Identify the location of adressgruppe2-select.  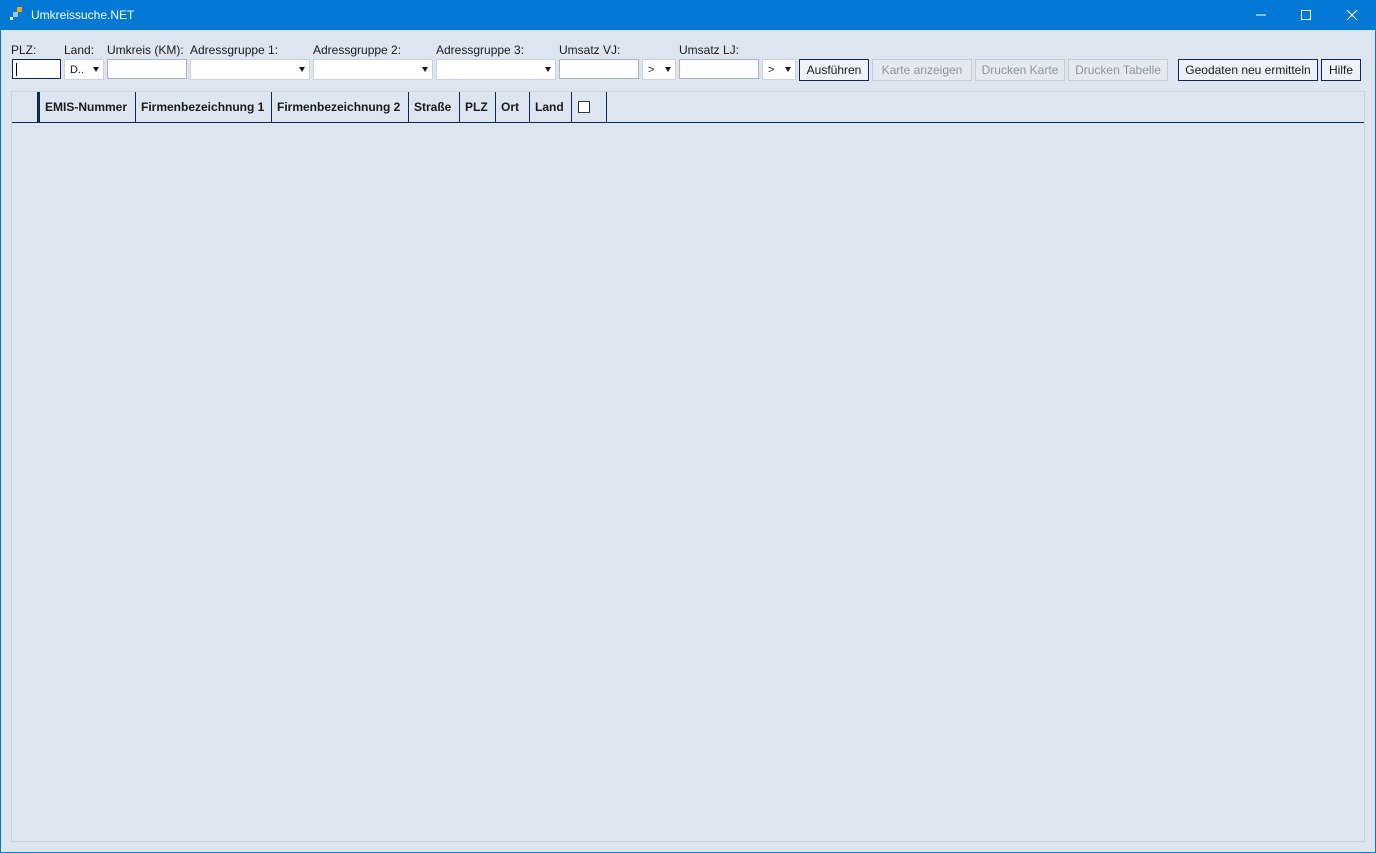
(373, 69).